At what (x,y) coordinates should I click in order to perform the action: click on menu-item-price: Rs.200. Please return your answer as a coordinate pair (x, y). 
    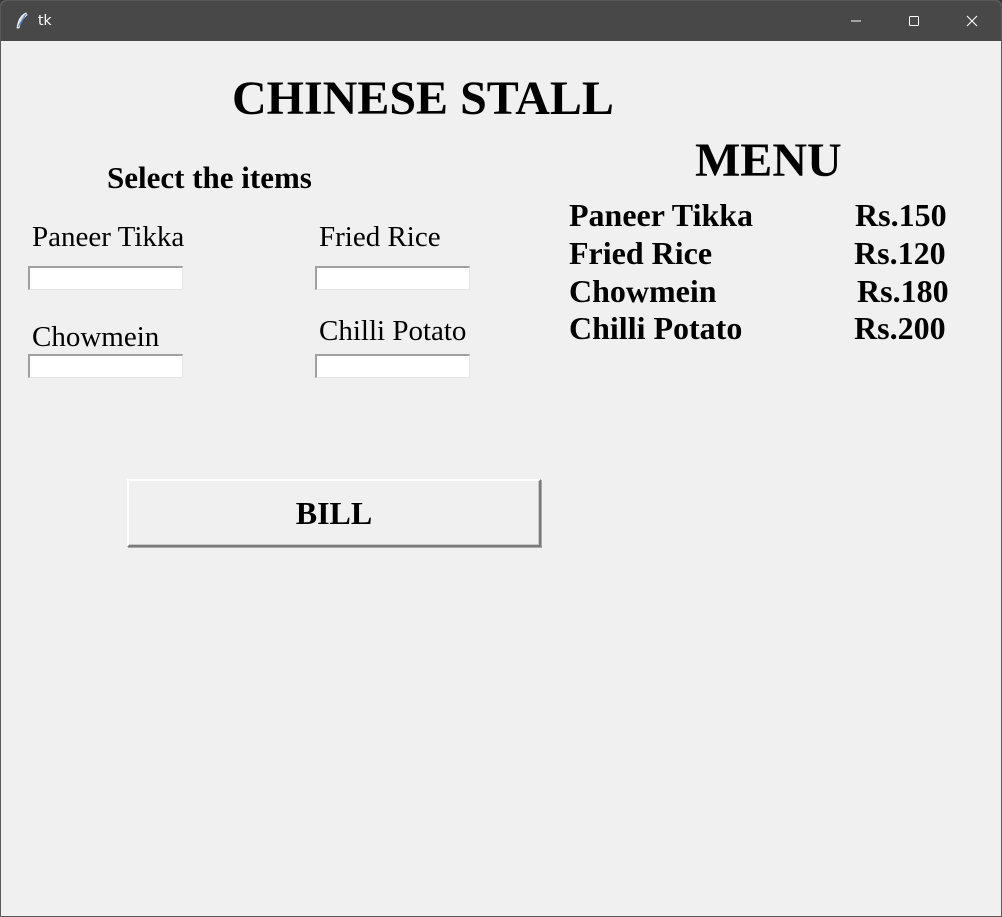
    Looking at the image, I should click on (900, 328).